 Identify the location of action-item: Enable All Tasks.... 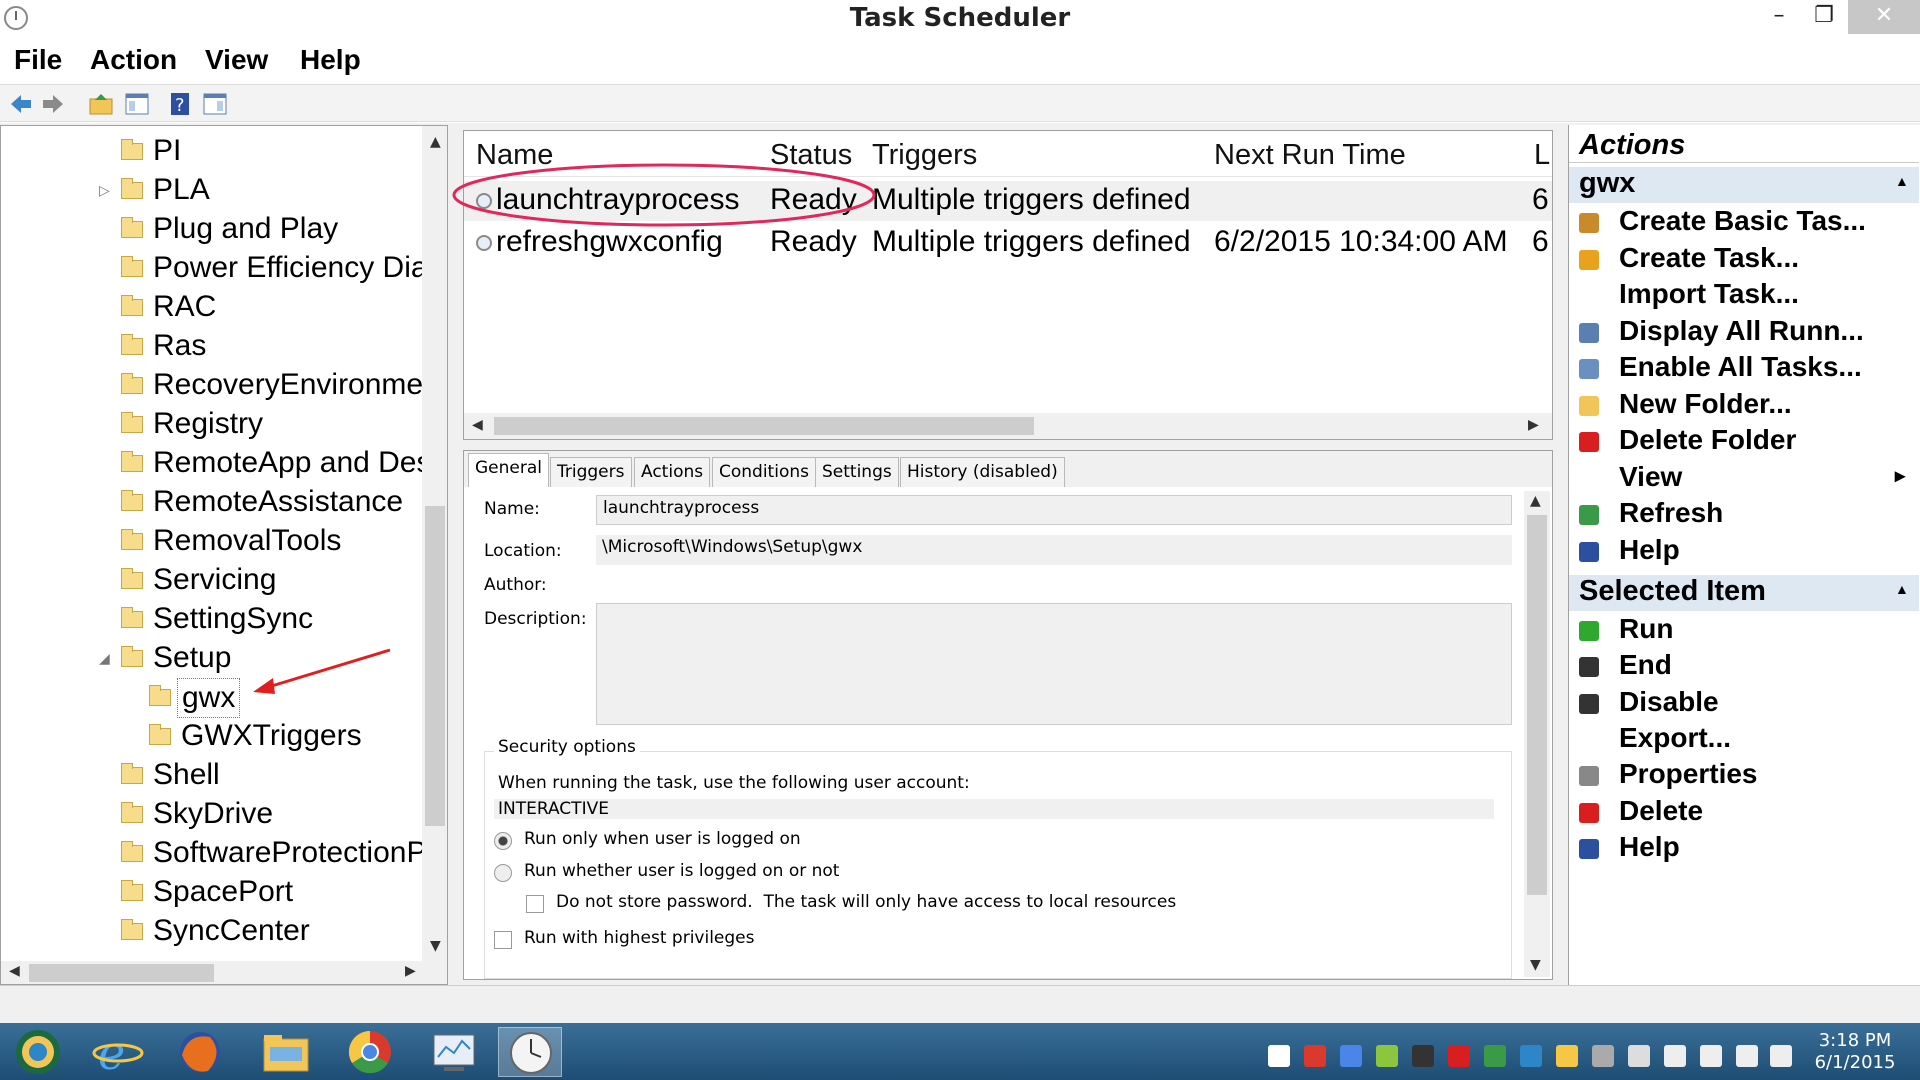
(1744, 369).